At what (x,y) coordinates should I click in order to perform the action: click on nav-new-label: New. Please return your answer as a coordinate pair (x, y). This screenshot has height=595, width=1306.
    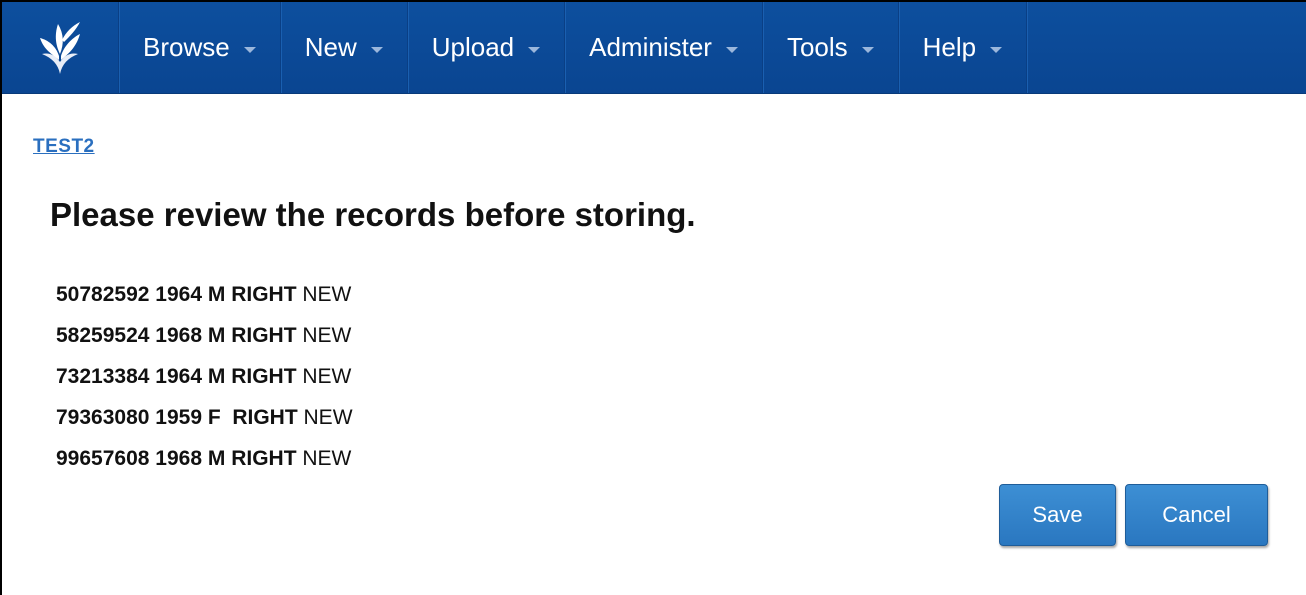
    Looking at the image, I should click on (330, 47).